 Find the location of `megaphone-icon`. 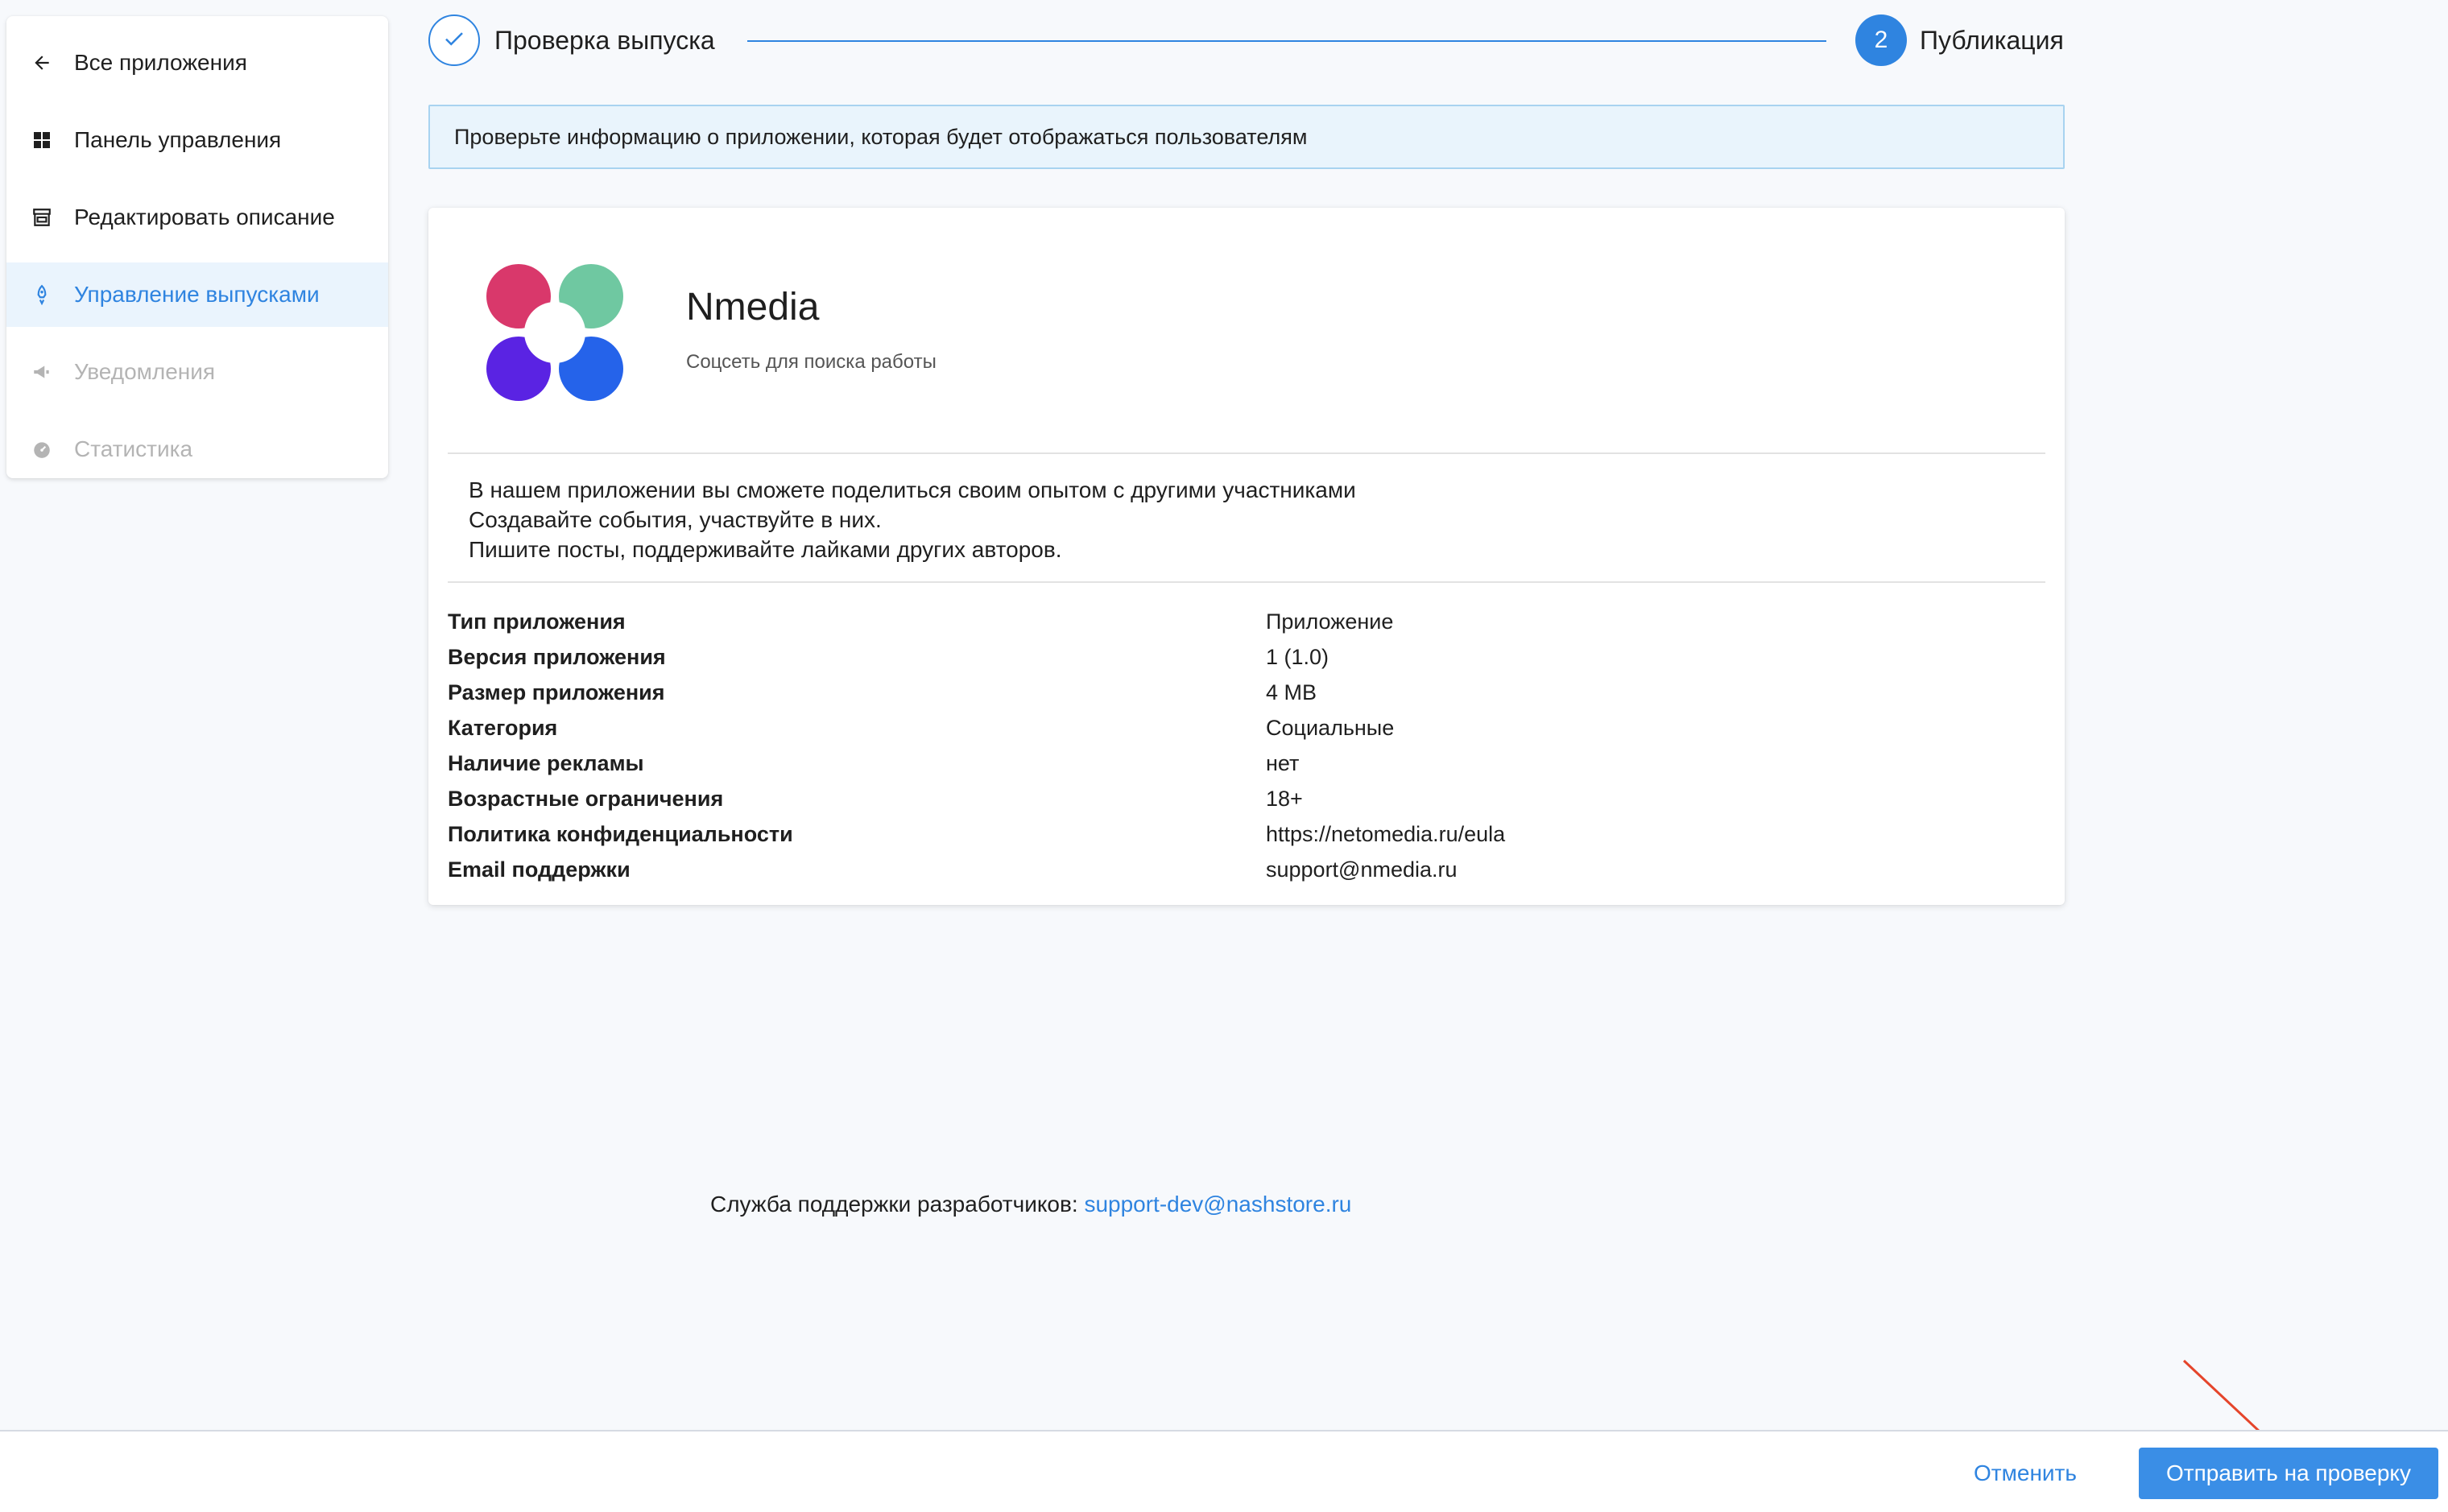

megaphone-icon is located at coordinates (42, 372).